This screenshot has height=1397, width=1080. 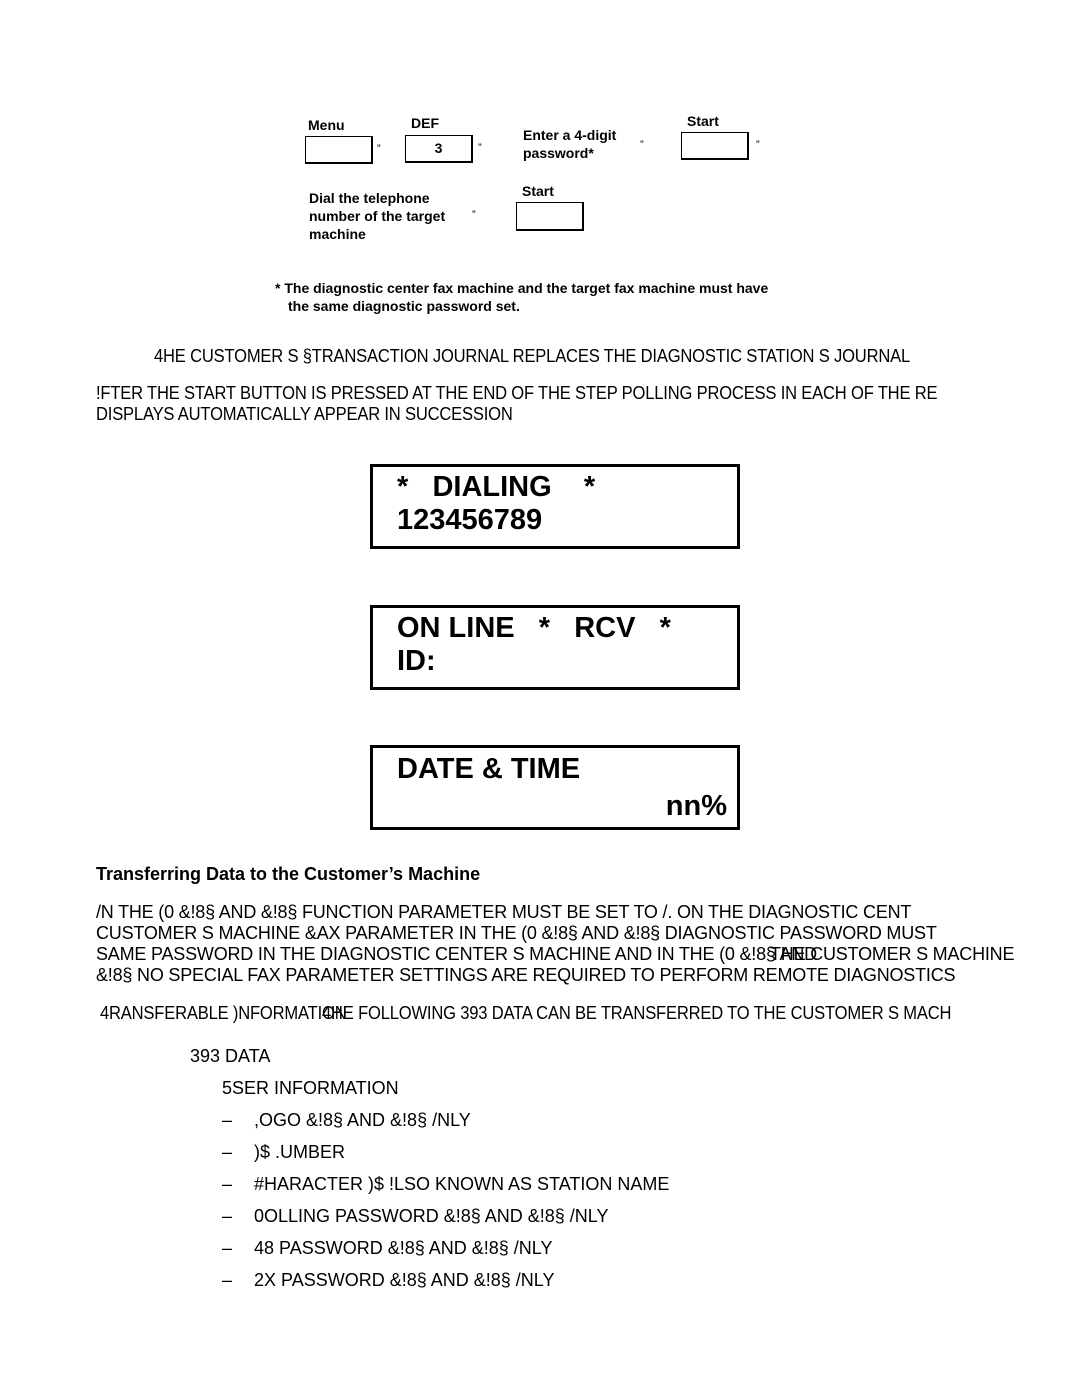 I want to click on dial-instruction-line3: machine, so click(x=337, y=234).